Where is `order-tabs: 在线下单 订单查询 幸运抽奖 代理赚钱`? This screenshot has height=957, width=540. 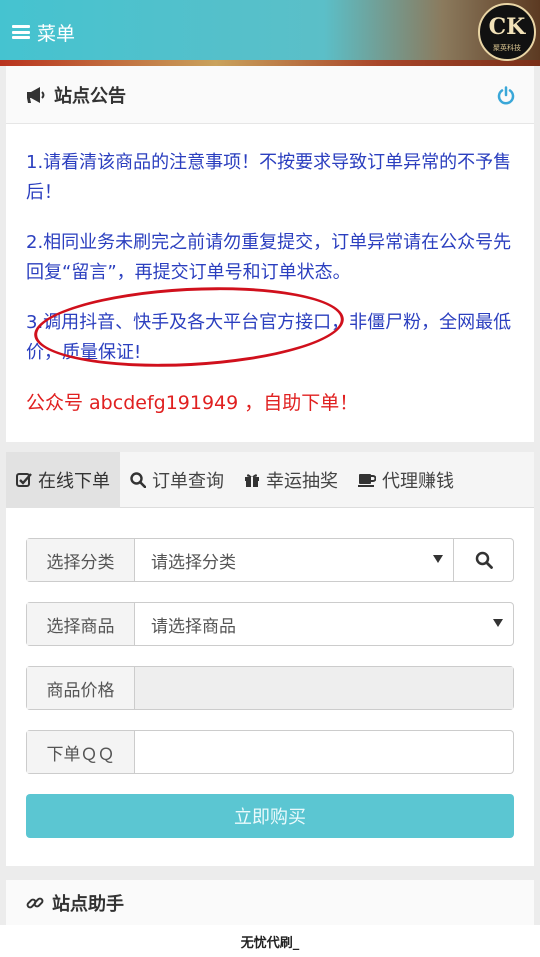
order-tabs: 在线下单 订单查询 幸运抽奖 代理赚钱 is located at coordinates (270, 480).